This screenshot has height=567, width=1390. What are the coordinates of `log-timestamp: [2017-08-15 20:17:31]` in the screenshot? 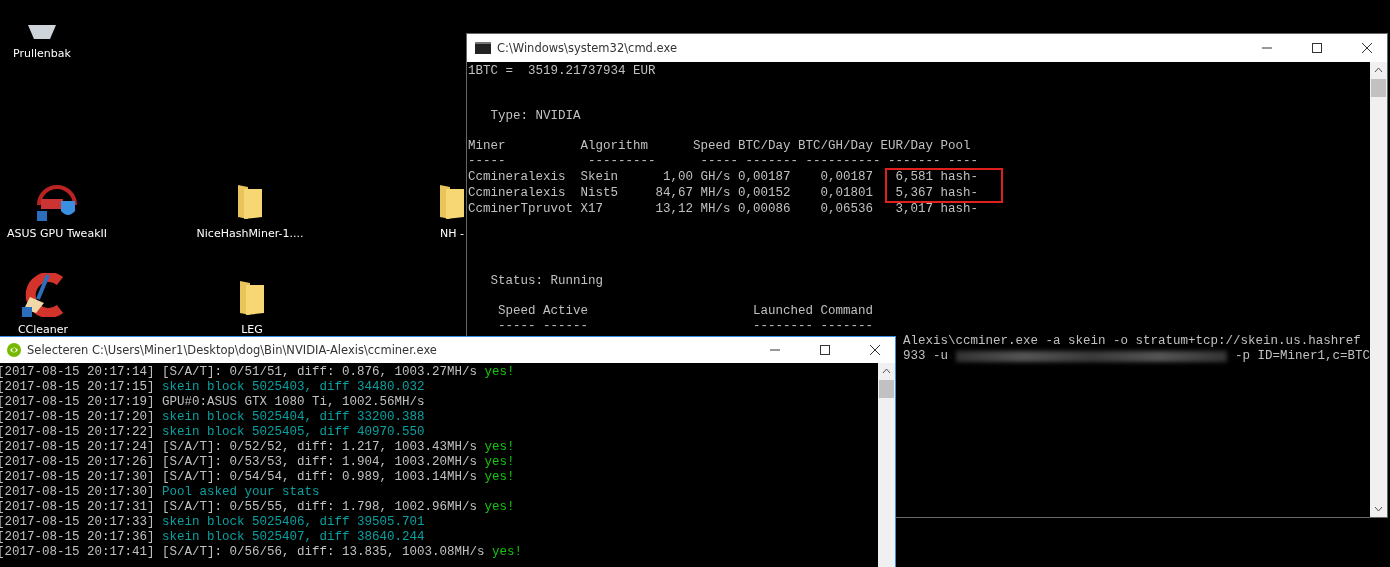 It's located at (77, 507).